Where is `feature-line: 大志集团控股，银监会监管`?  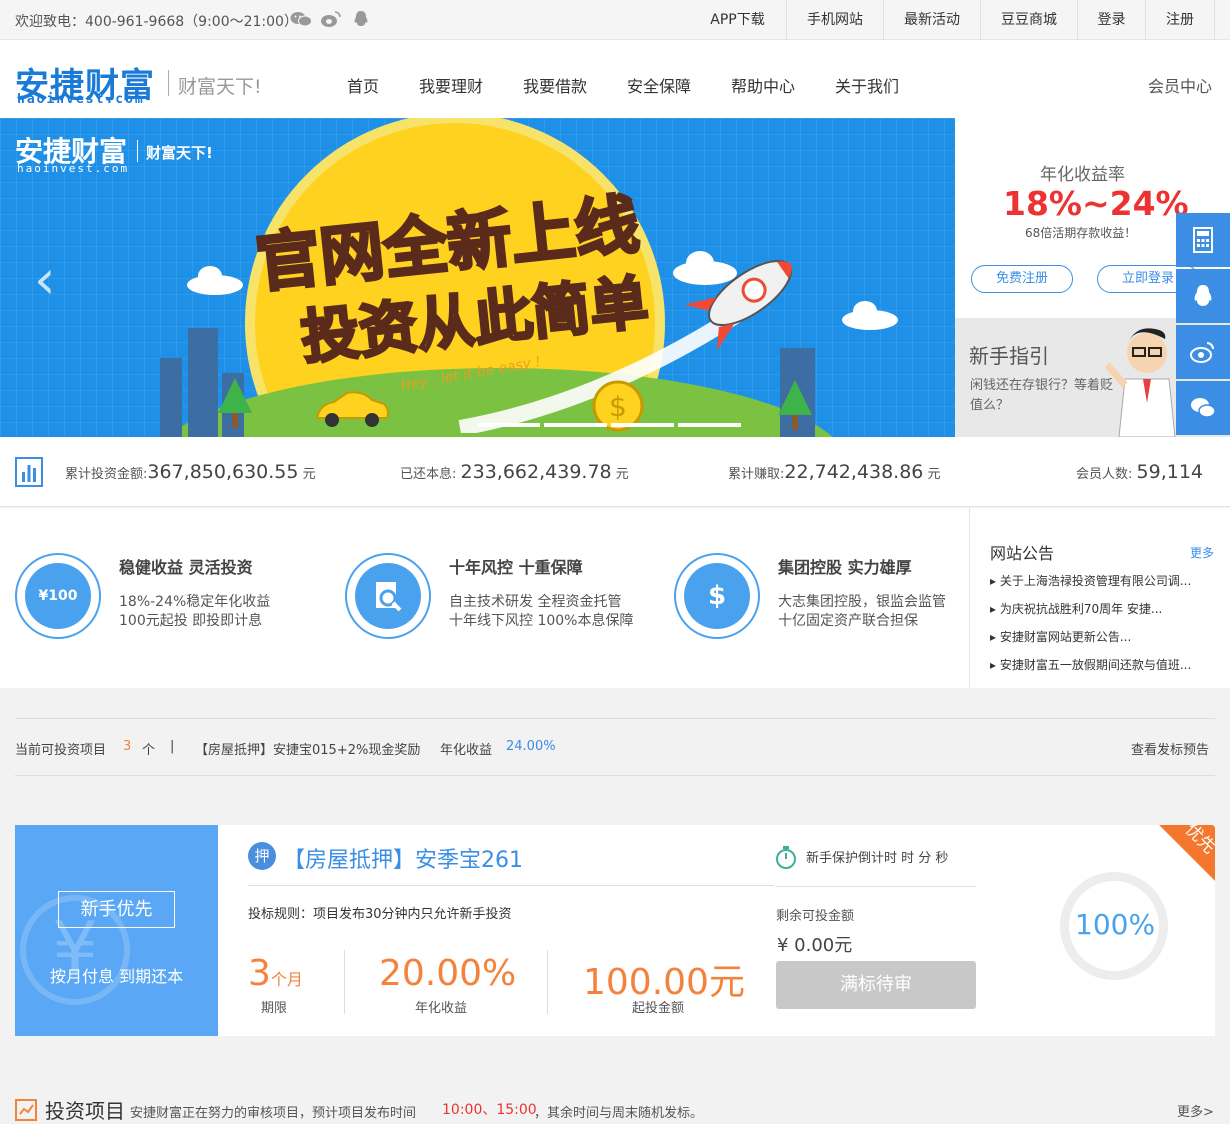
feature-line: 大志集团控股，银监会监管 is located at coordinates (862, 602).